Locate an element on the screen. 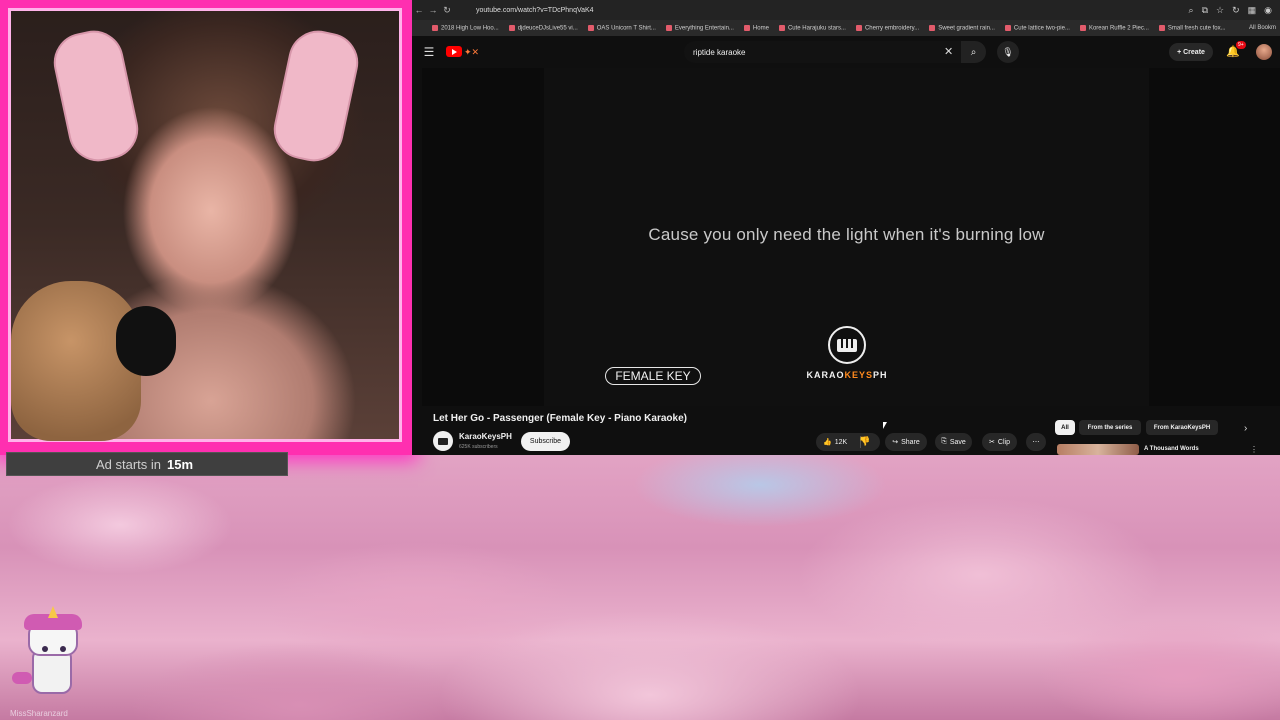 The width and height of the screenshot is (1280, 720). streamer-name-label: MissSharanzard is located at coordinates (39, 713).